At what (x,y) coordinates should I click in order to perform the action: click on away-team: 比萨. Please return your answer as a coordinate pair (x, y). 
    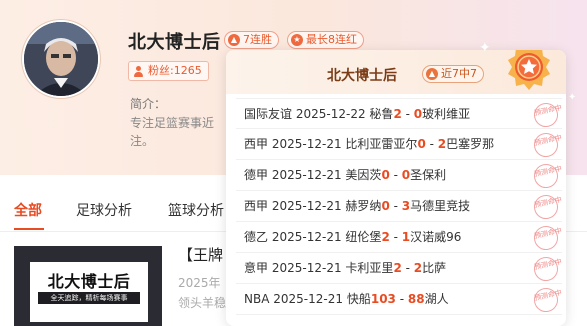
    Looking at the image, I should click on (434, 268).